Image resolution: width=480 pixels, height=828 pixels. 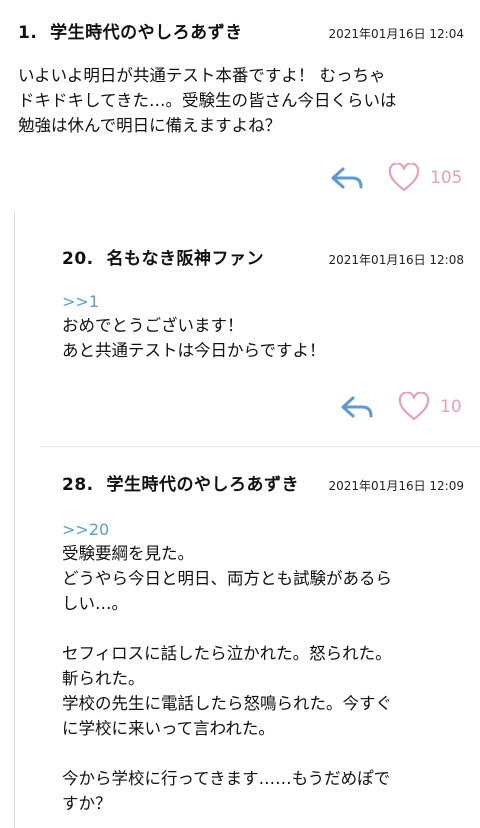 I want to click on post-line: あと共通テストは今日からですよ！, so click(x=194, y=350).